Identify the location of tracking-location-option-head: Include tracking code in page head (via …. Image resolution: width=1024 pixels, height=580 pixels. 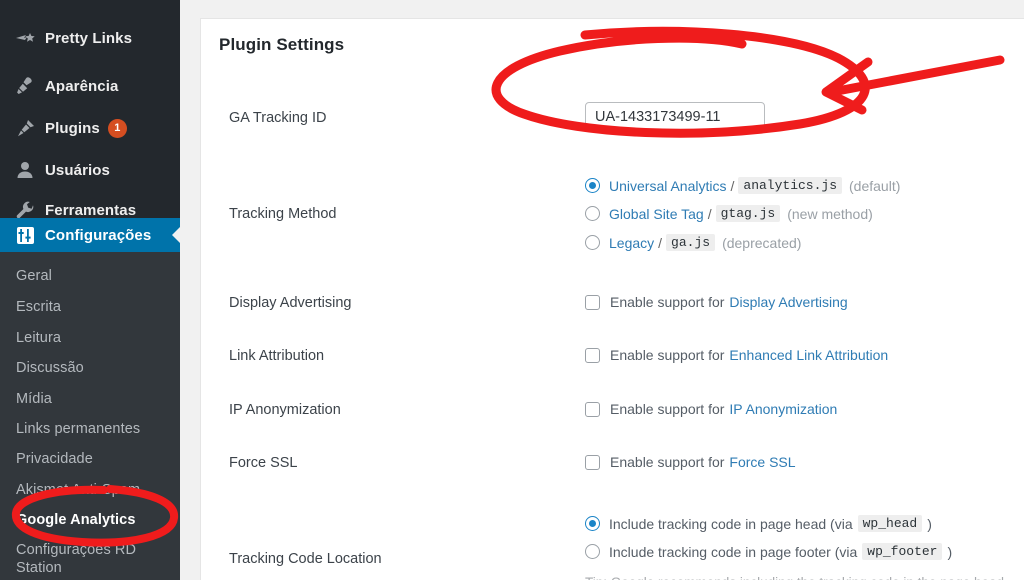
(758, 523).